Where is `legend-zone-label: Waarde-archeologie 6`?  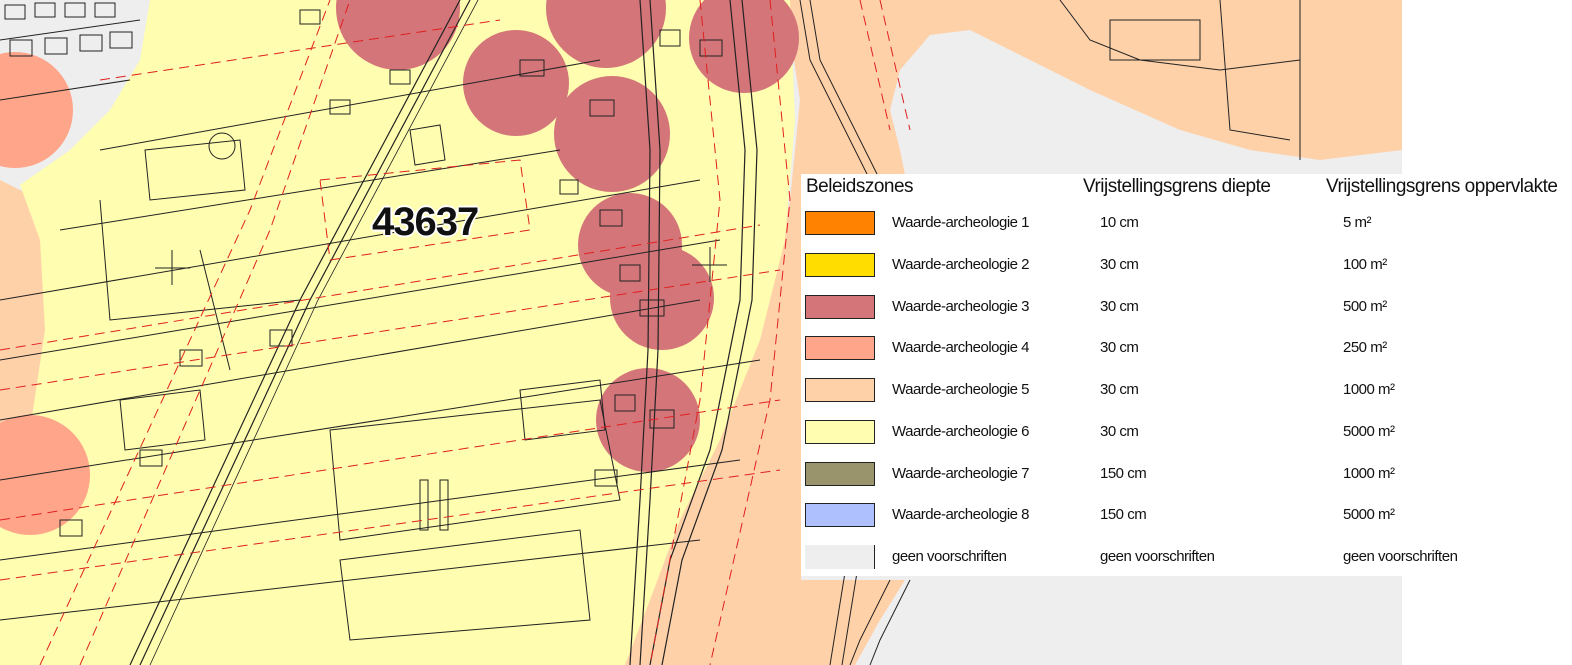
legend-zone-label: Waarde-archeologie 6 is located at coordinates (961, 431).